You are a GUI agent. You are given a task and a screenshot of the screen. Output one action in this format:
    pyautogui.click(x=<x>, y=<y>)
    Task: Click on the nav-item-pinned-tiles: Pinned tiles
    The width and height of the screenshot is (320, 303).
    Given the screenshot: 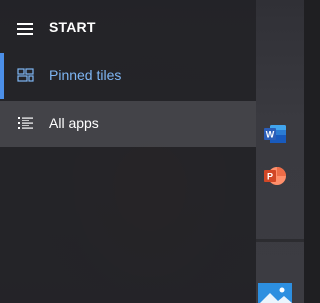 What is the action you would take?
    pyautogui.click(x=128, y=76)
    